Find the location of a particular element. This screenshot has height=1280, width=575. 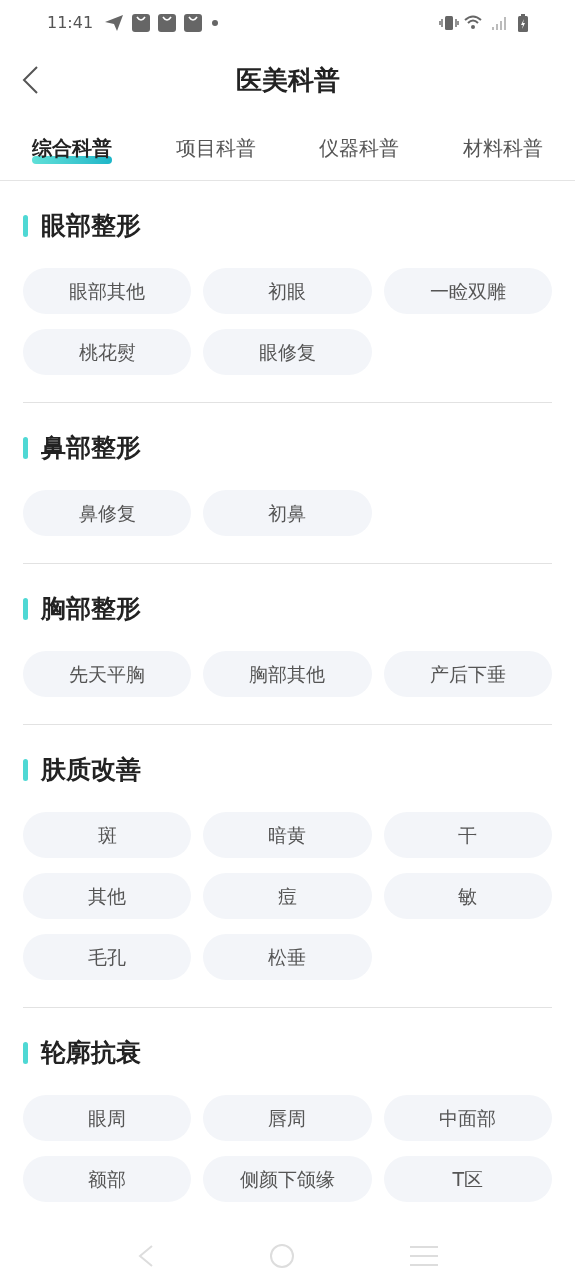

tag-chip: 先天平胸 is located at coordinates (107, 674).